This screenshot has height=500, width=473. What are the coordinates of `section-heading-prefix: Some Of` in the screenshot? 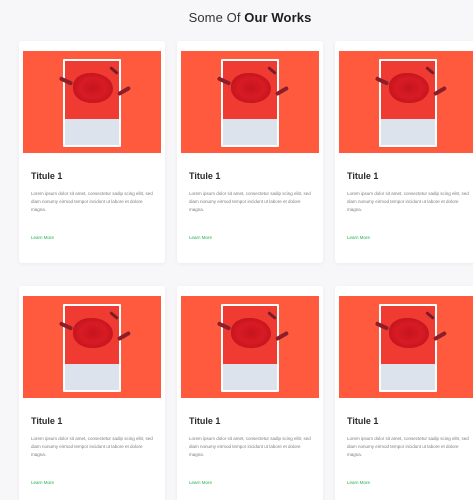 It's located at (216, 17).